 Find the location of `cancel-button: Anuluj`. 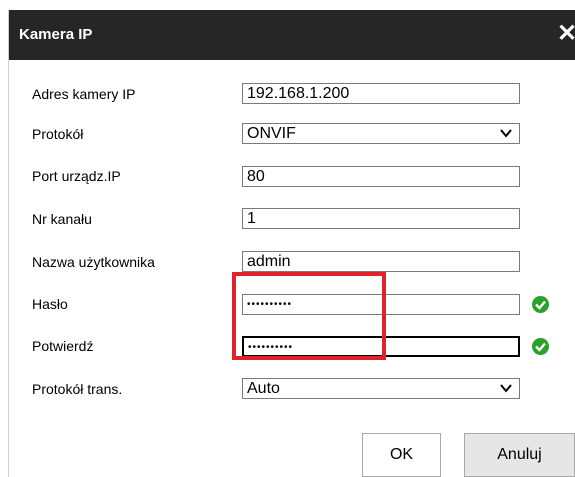

cancel-button: Anuluj is located at coordinates (519, 455).